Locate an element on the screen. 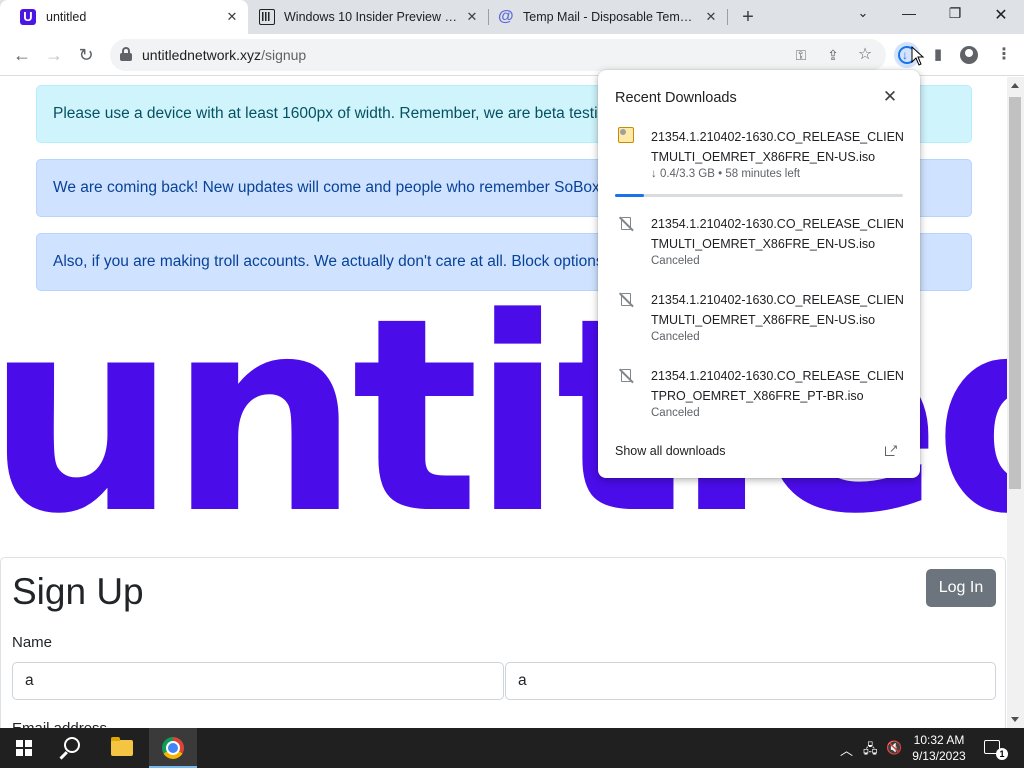 The width and height of the screenshot is (1024, 768). new-tab-button: + is located at coordinates (748, 17).